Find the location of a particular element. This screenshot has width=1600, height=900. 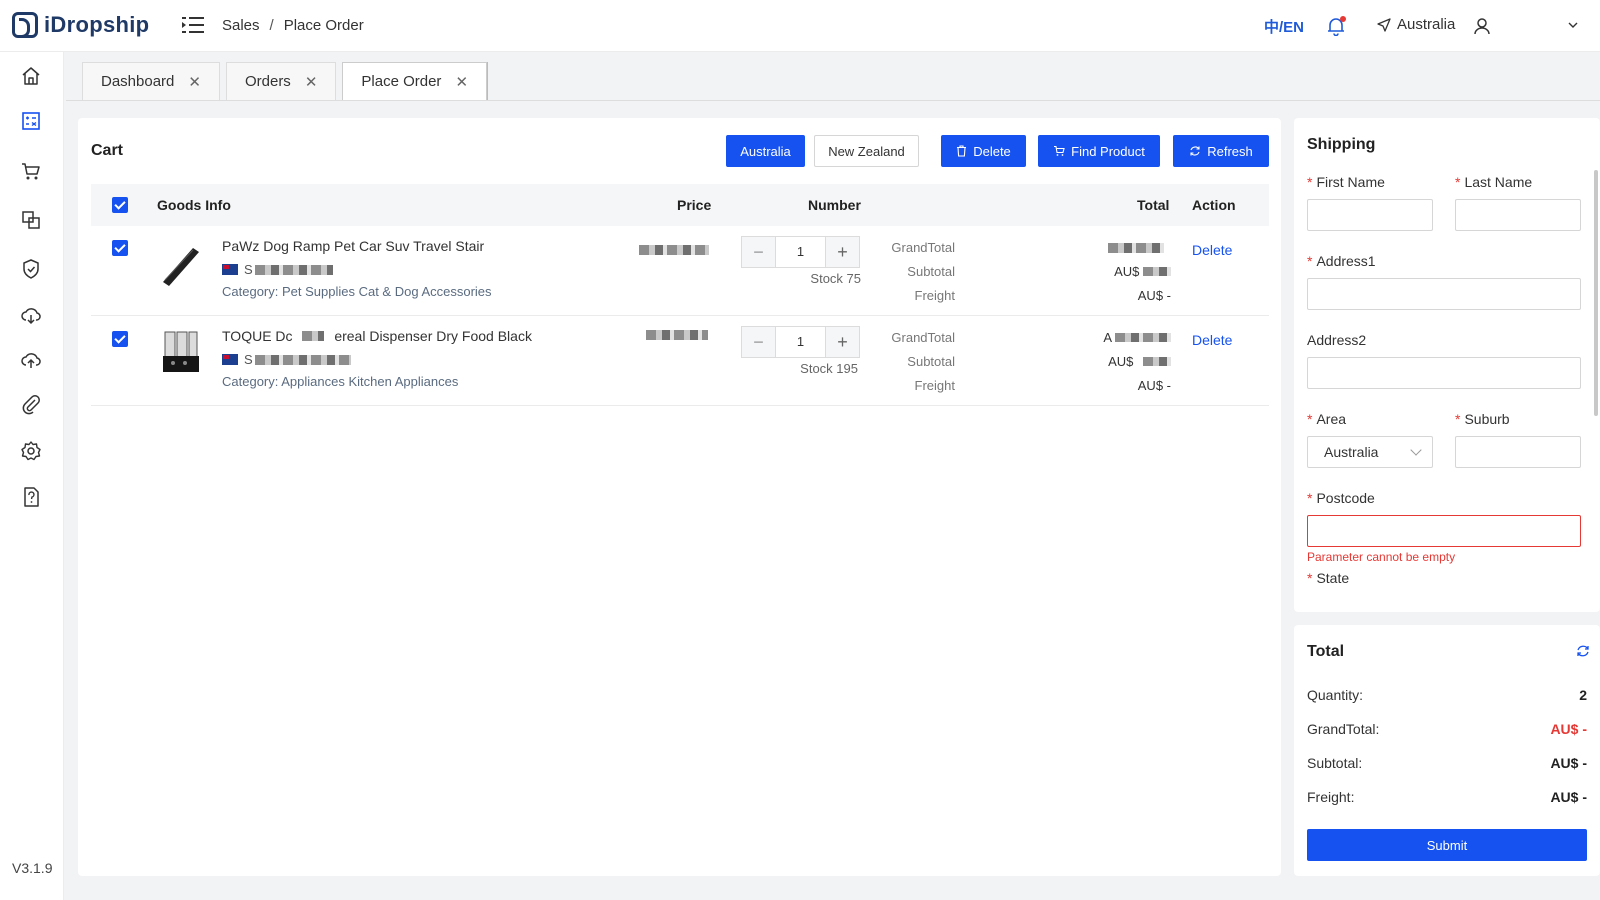

column-number: Number is located at coordinates (834, 205).